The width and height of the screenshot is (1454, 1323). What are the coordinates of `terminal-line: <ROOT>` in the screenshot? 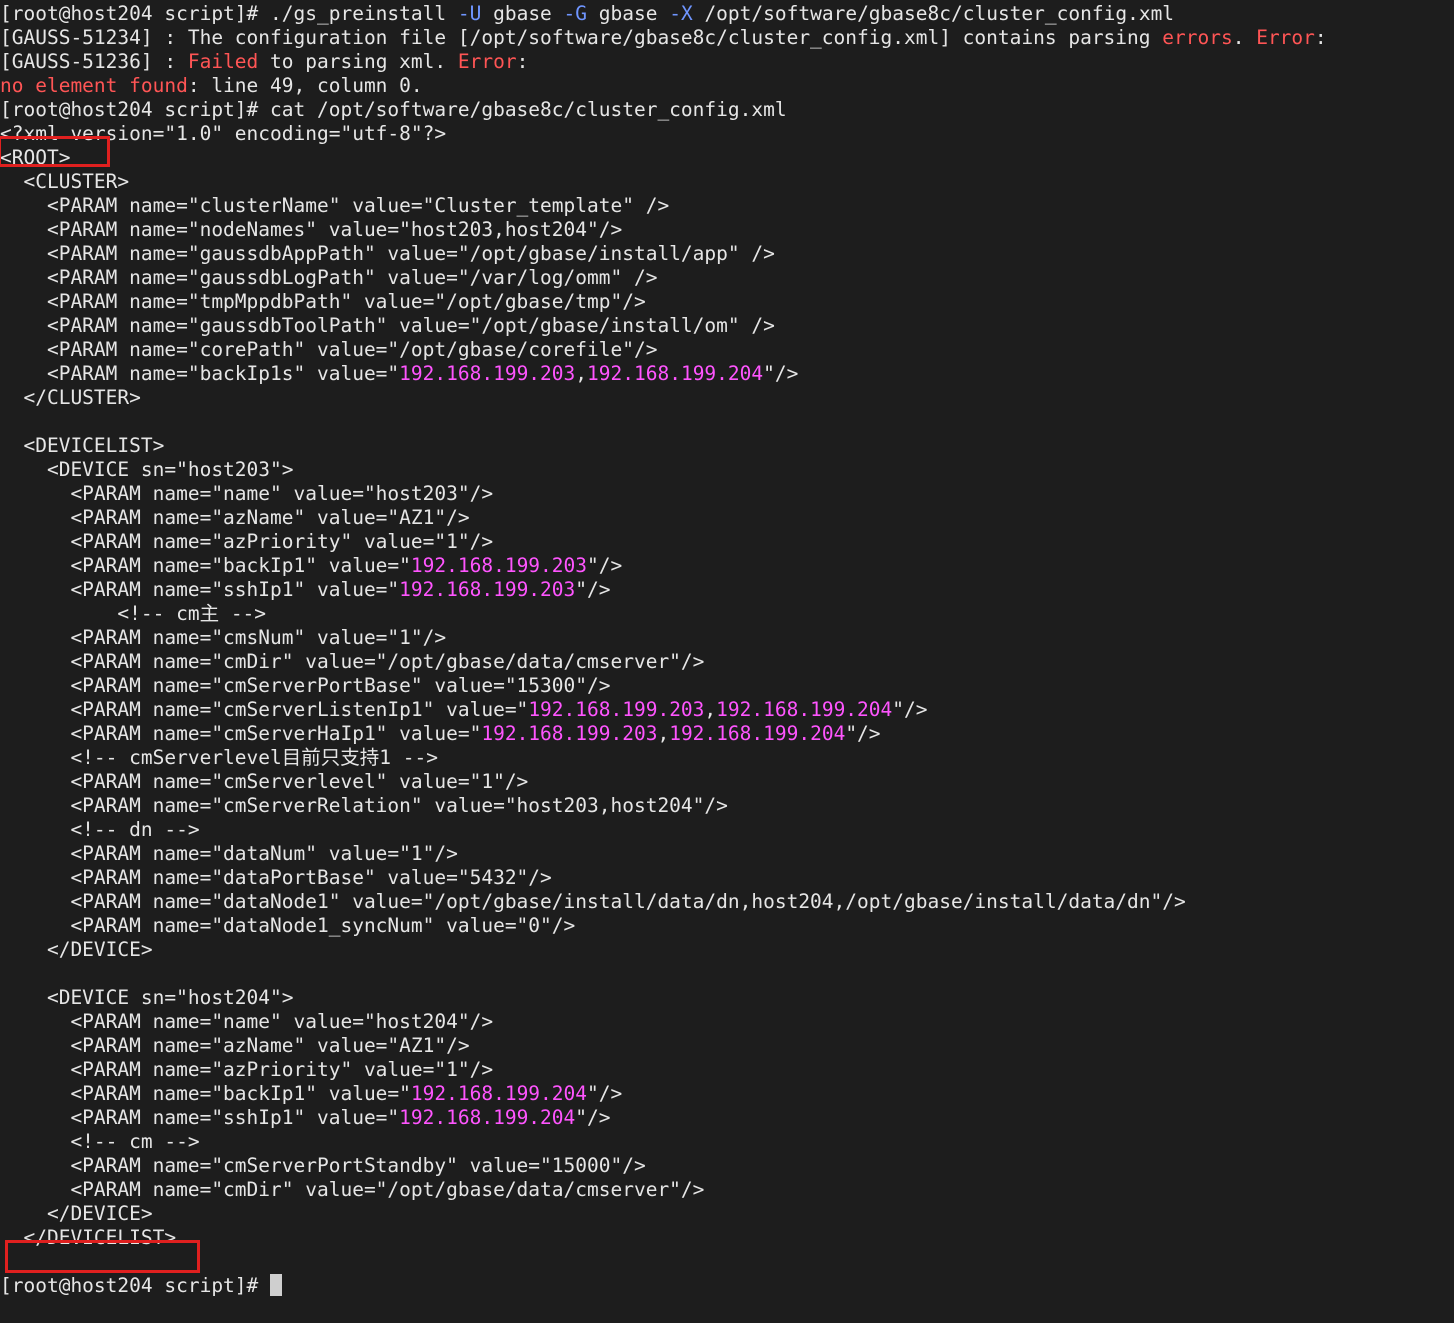 It's located at (663, 158).